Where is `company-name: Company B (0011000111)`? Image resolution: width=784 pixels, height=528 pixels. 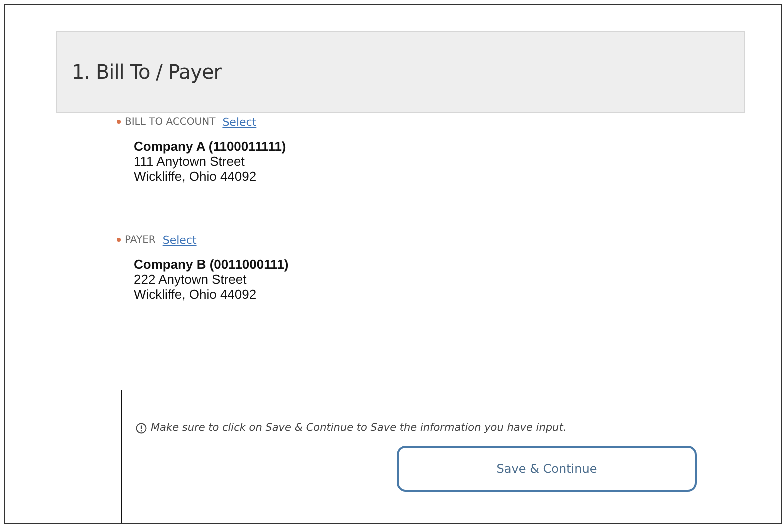
company-name: Company B (0011000111) is located at coordinates (212, 264).